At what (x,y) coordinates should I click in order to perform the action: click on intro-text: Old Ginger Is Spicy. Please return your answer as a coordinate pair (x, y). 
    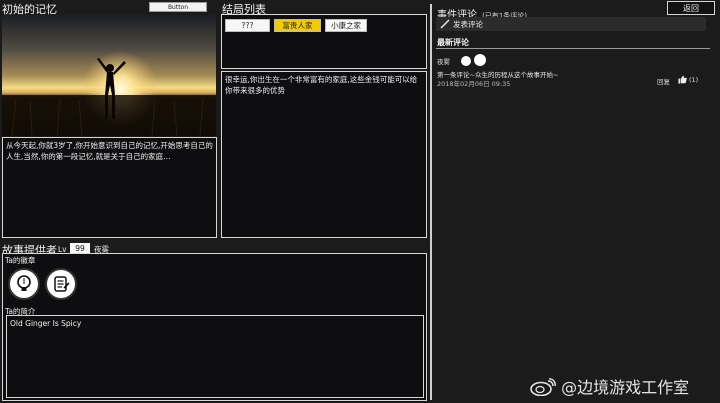
    Looking at the image, I should click on (46, 323).